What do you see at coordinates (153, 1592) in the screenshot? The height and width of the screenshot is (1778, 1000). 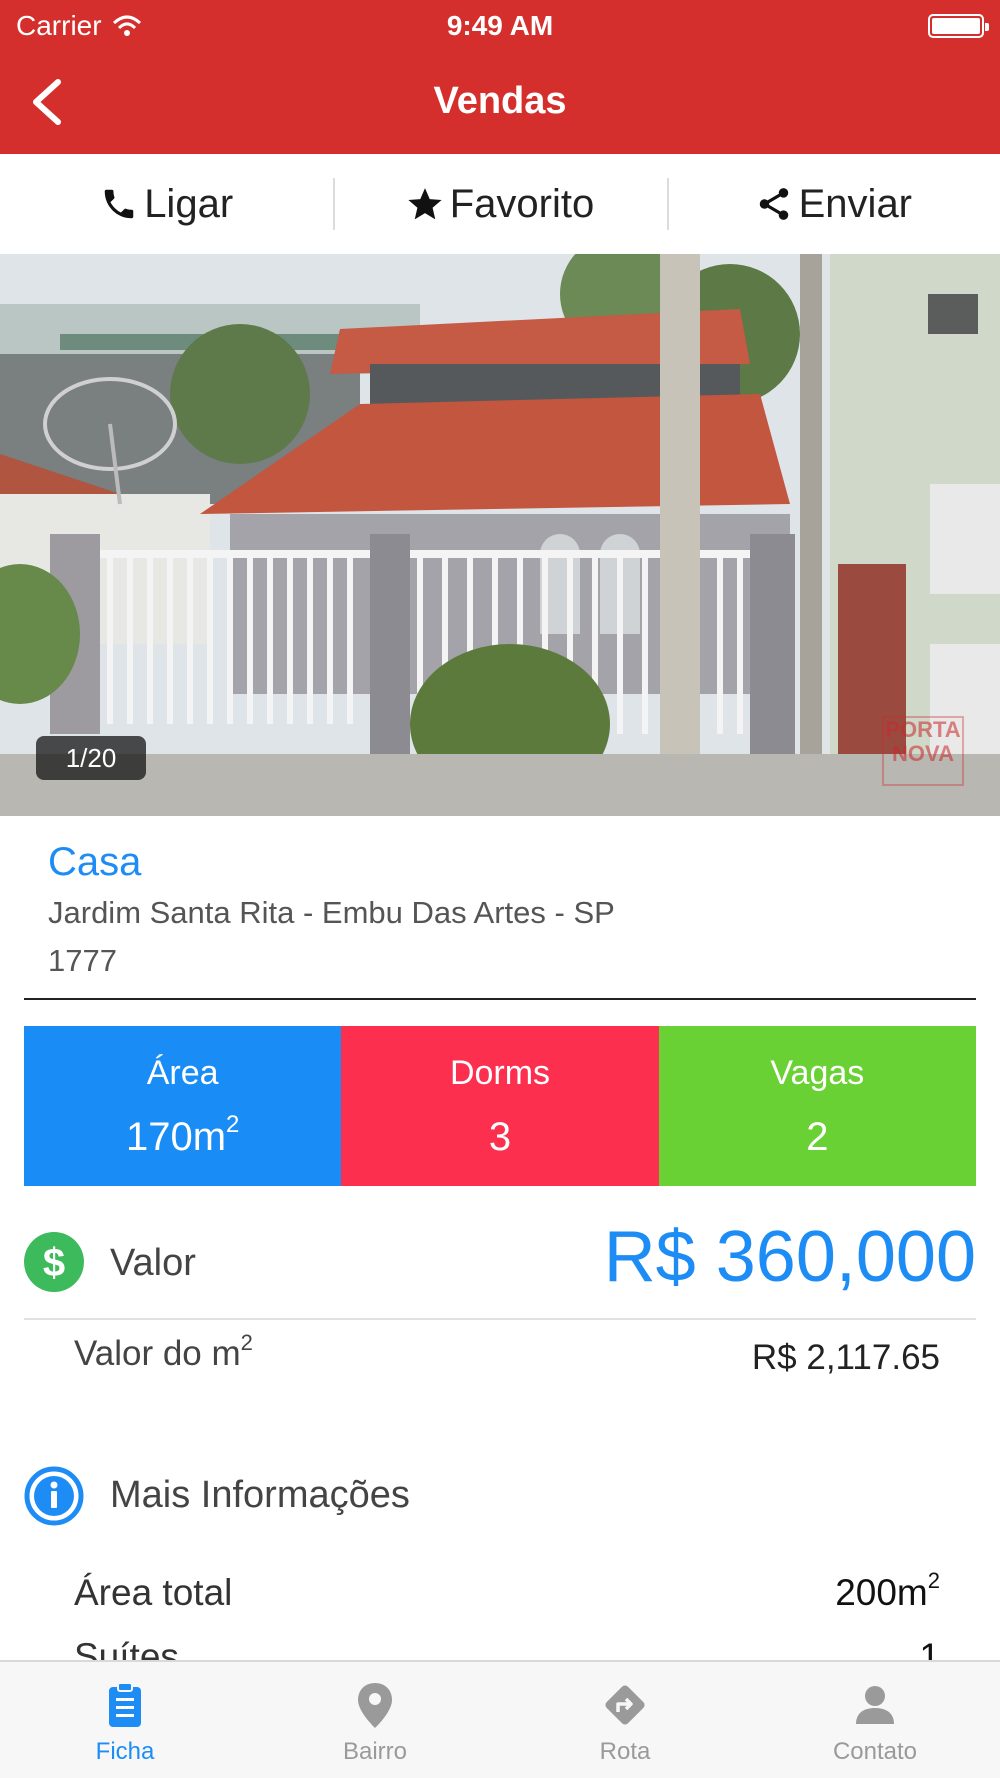 I see `spec-area-total-label: Área total` at bounding box center [153, 1592].